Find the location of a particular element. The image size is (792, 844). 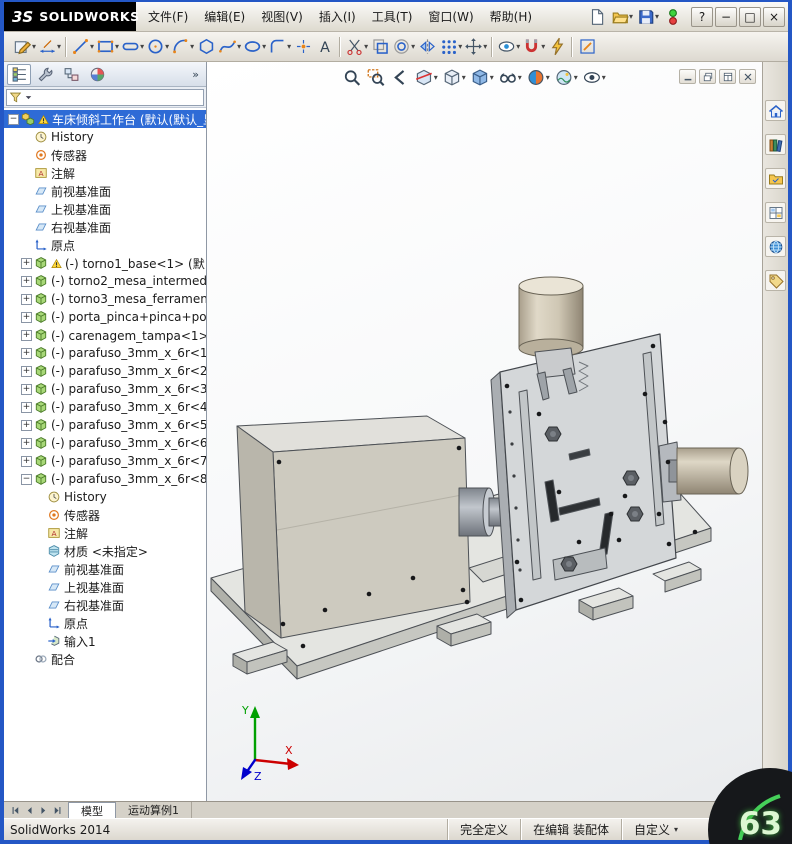

tree-row-top-plane: 上视基准面 is located at coordinates (105, 209).